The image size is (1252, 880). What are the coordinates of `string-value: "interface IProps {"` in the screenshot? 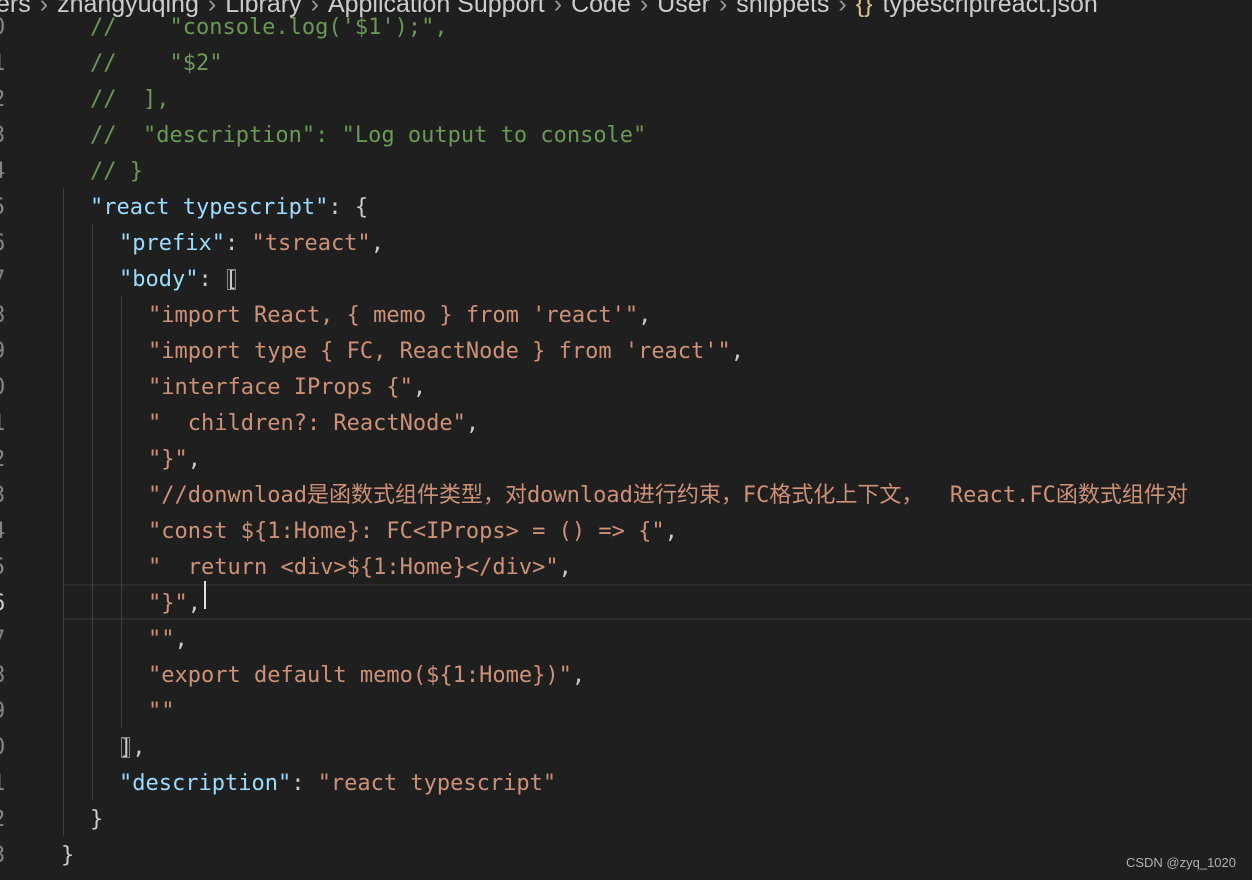 It's located at (280, 387).